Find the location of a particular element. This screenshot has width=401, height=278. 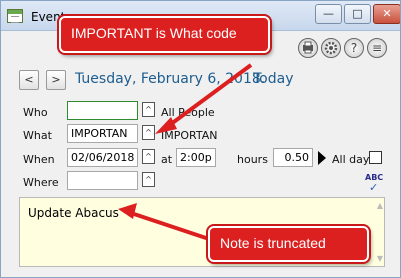

where-field is located at coordinates (102, 180).